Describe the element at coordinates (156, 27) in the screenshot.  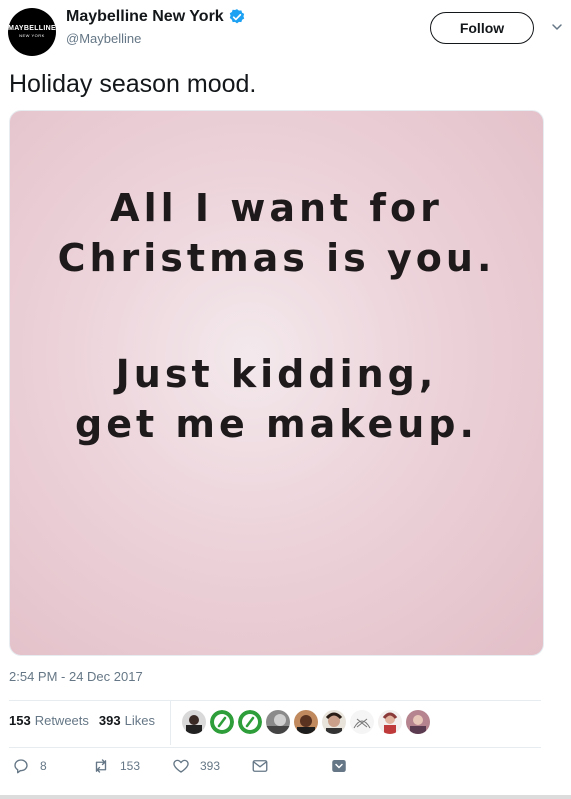
I see `author-info: Maybelline New York @Maybelline` at that location.